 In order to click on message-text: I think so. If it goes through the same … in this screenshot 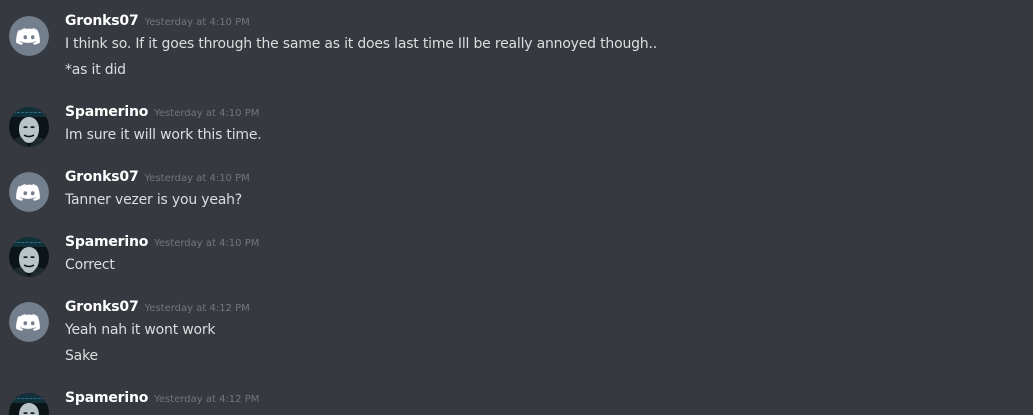, I will do `click(361, 44)`.